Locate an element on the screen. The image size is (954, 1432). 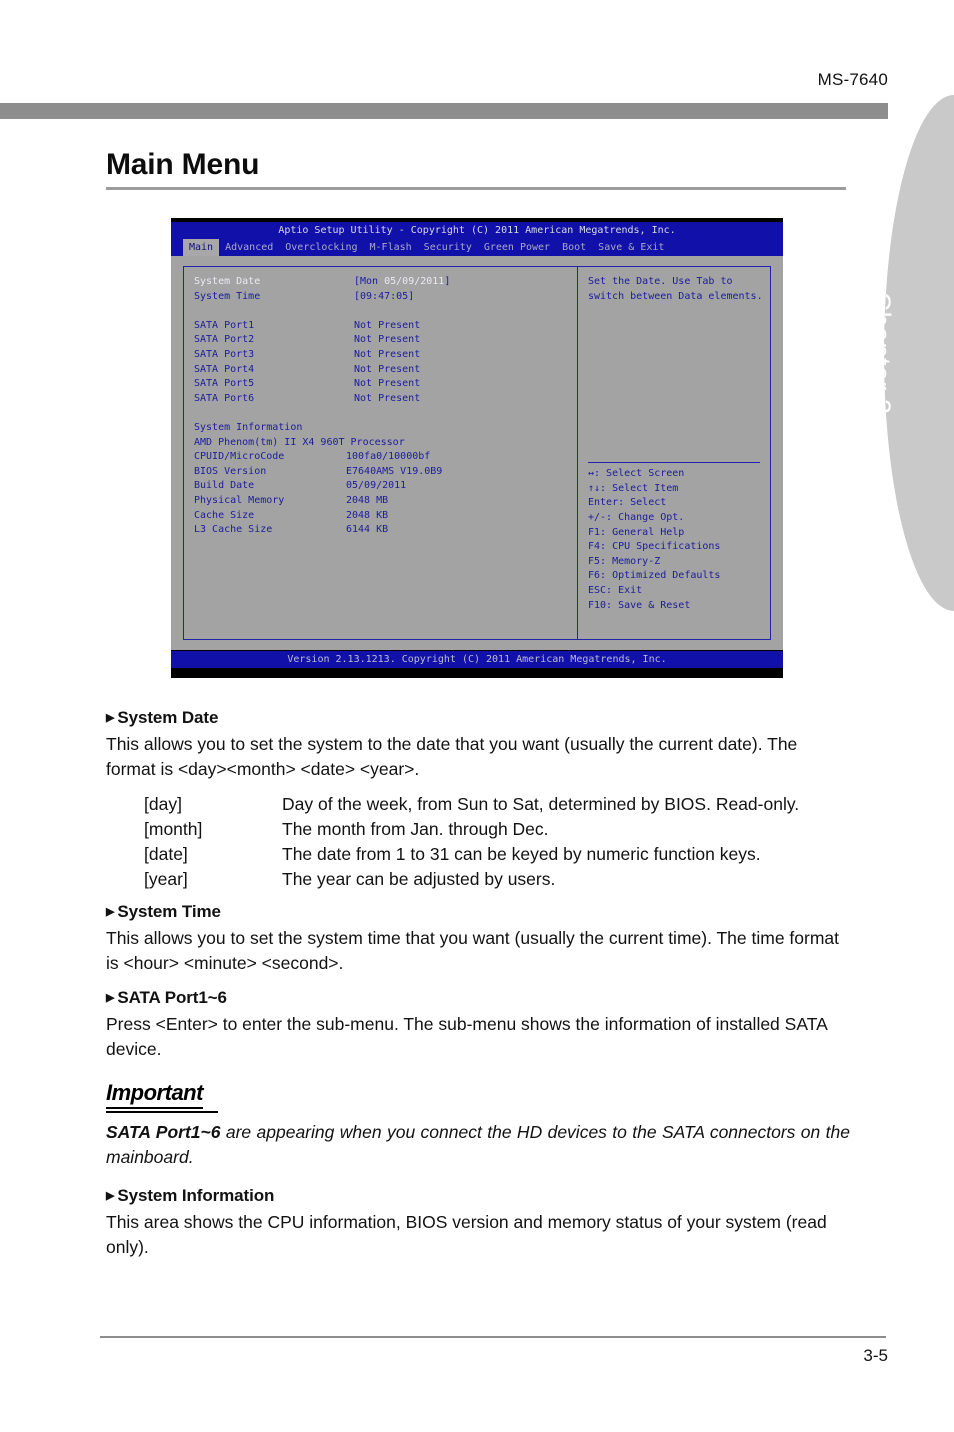
bios-value-sata-port1: Not Present is located at coordinates (387, 325).